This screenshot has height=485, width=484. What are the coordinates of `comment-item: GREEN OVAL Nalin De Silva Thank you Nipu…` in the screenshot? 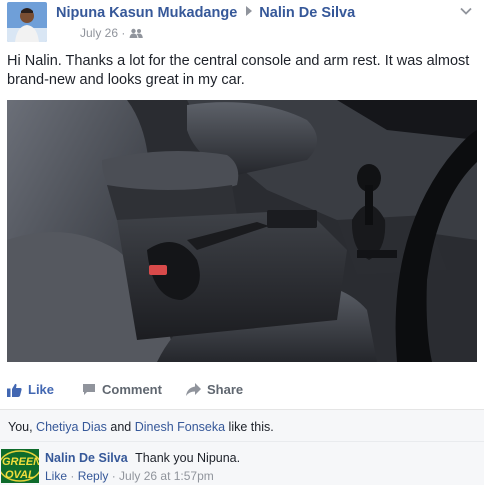 It's located at (242, 463).